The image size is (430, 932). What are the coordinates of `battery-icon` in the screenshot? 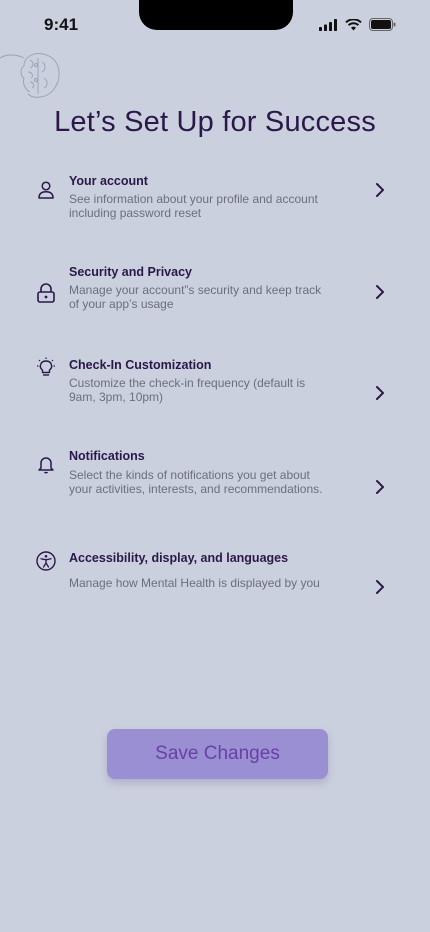 It's located at (382, 24).